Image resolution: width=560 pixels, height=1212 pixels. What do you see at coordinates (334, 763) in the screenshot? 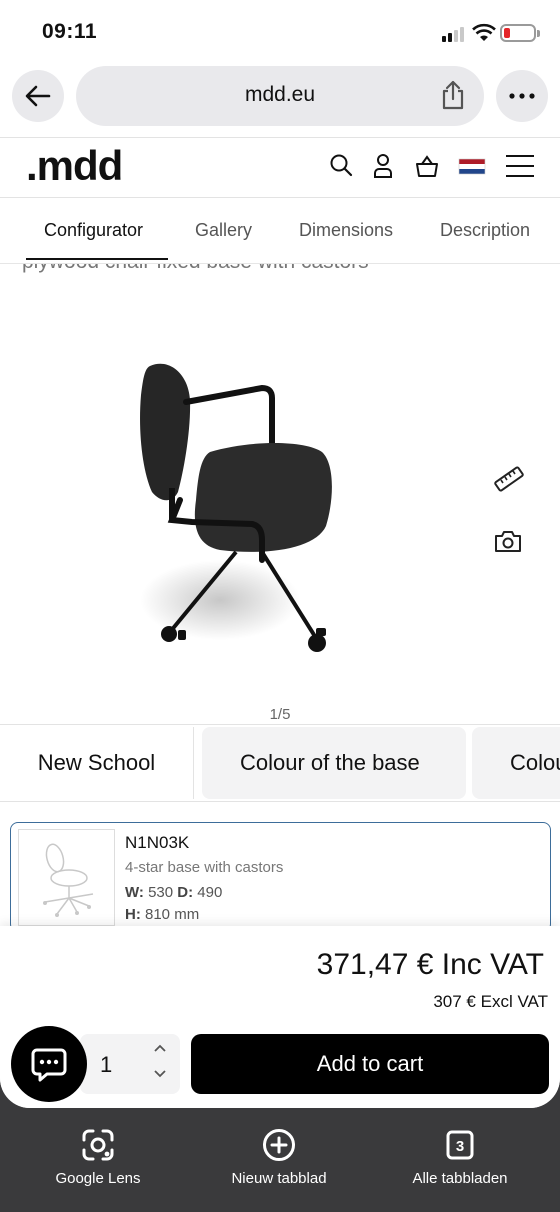
I see `option-colour-of-base: Colour of the base` at bounding box center [334, 763].